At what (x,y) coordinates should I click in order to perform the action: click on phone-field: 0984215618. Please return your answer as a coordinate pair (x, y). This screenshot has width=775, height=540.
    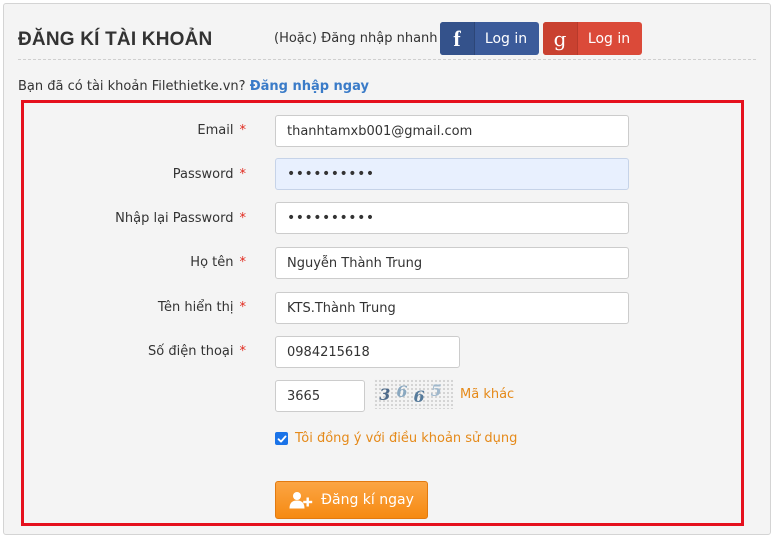
    Looking at the image, I should click on (367, 352).